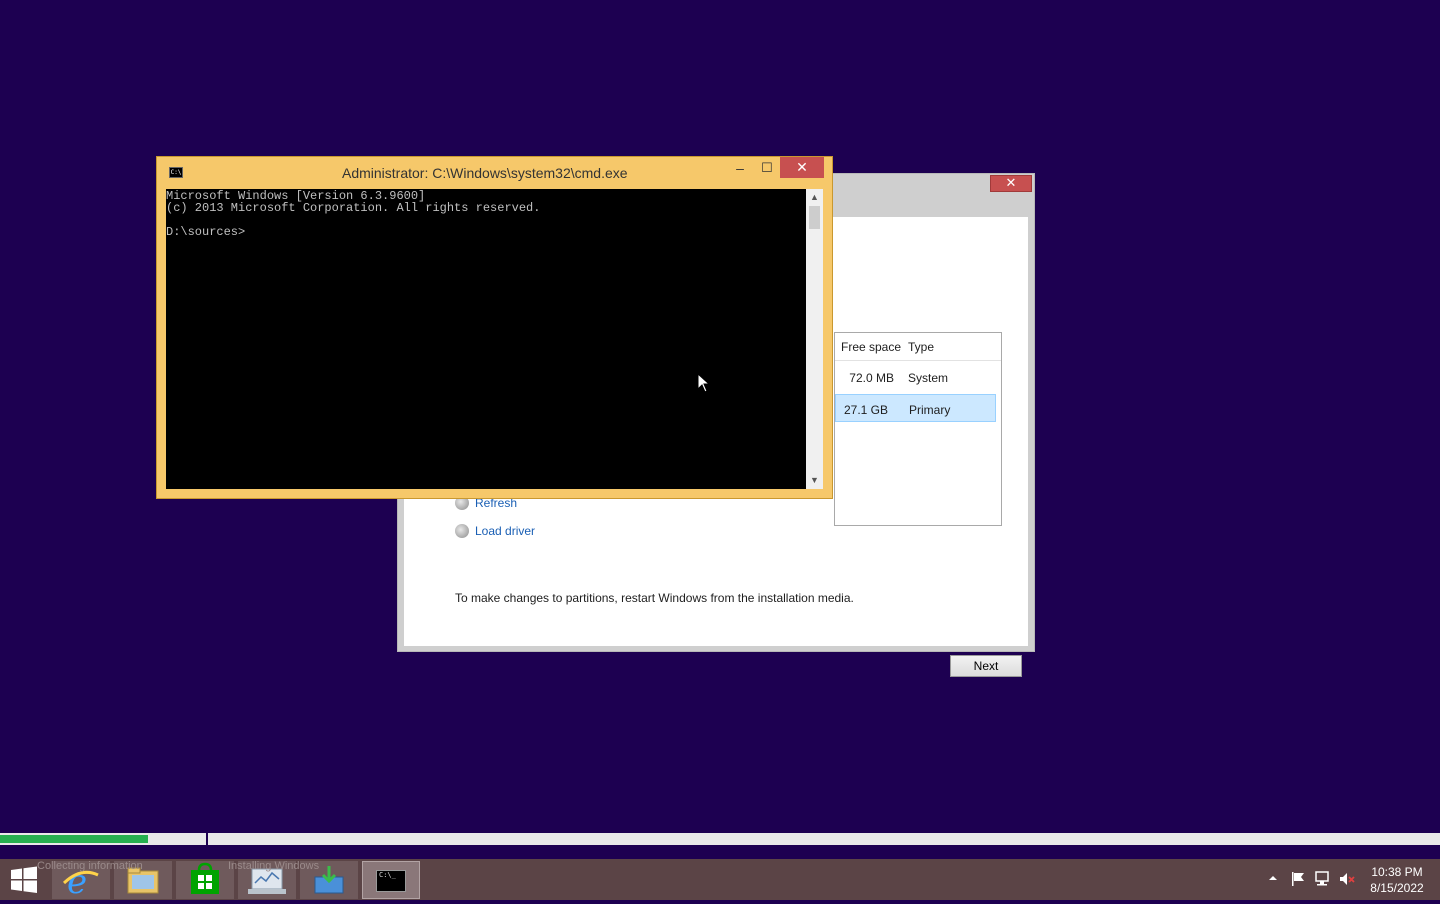 The width and height of the screenshot is (1440, 904). What do you see at coordinates (865, 410) in the screenshot?
I see `partition-free-space: 27.1 GB` at bounding box center [865, 410].